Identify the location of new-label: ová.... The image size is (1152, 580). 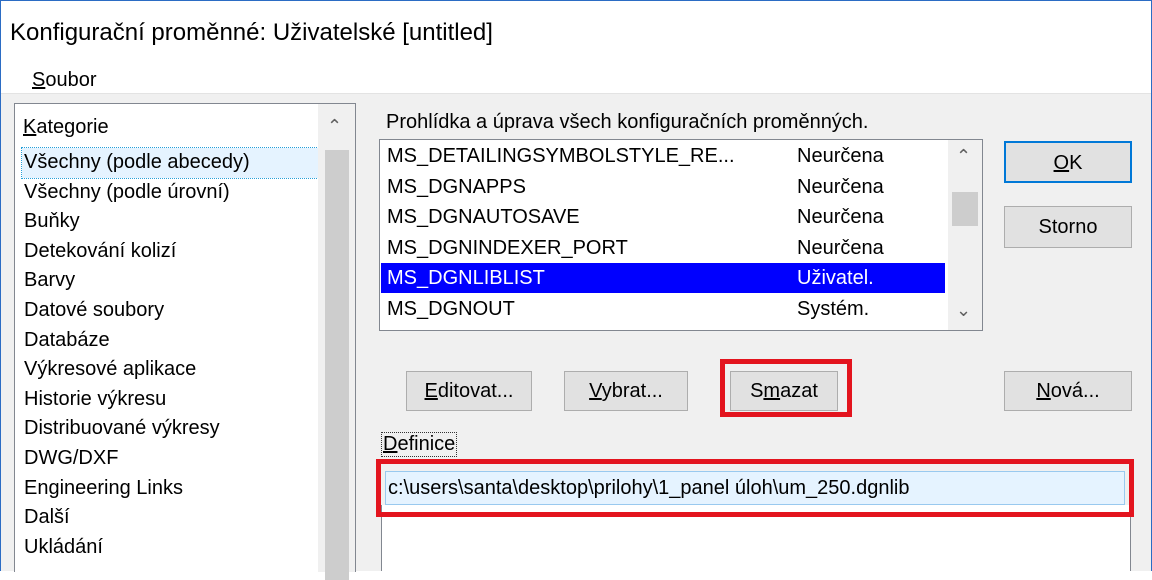
(1075, 391).